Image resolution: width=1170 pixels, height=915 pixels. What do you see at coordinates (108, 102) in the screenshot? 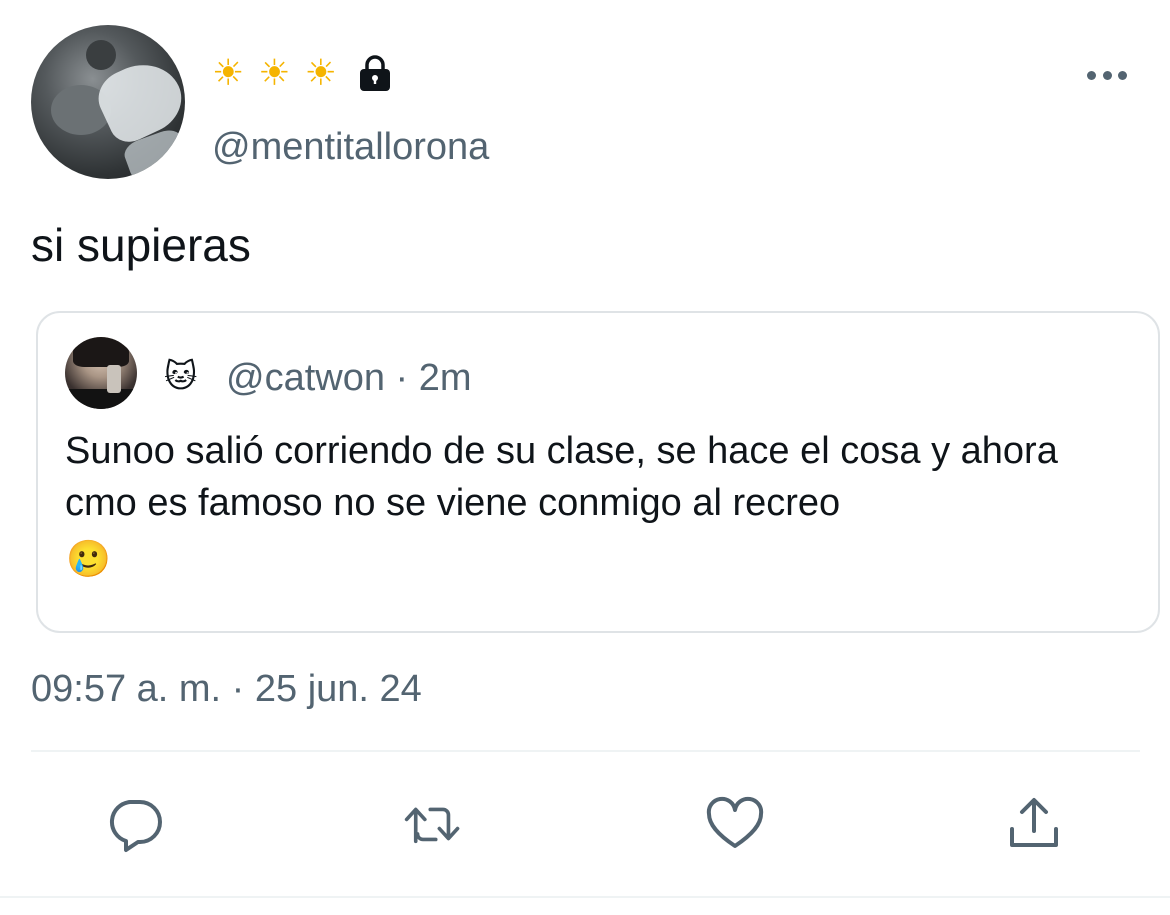
I see `author-avatar` at bounding box center [108, 102].